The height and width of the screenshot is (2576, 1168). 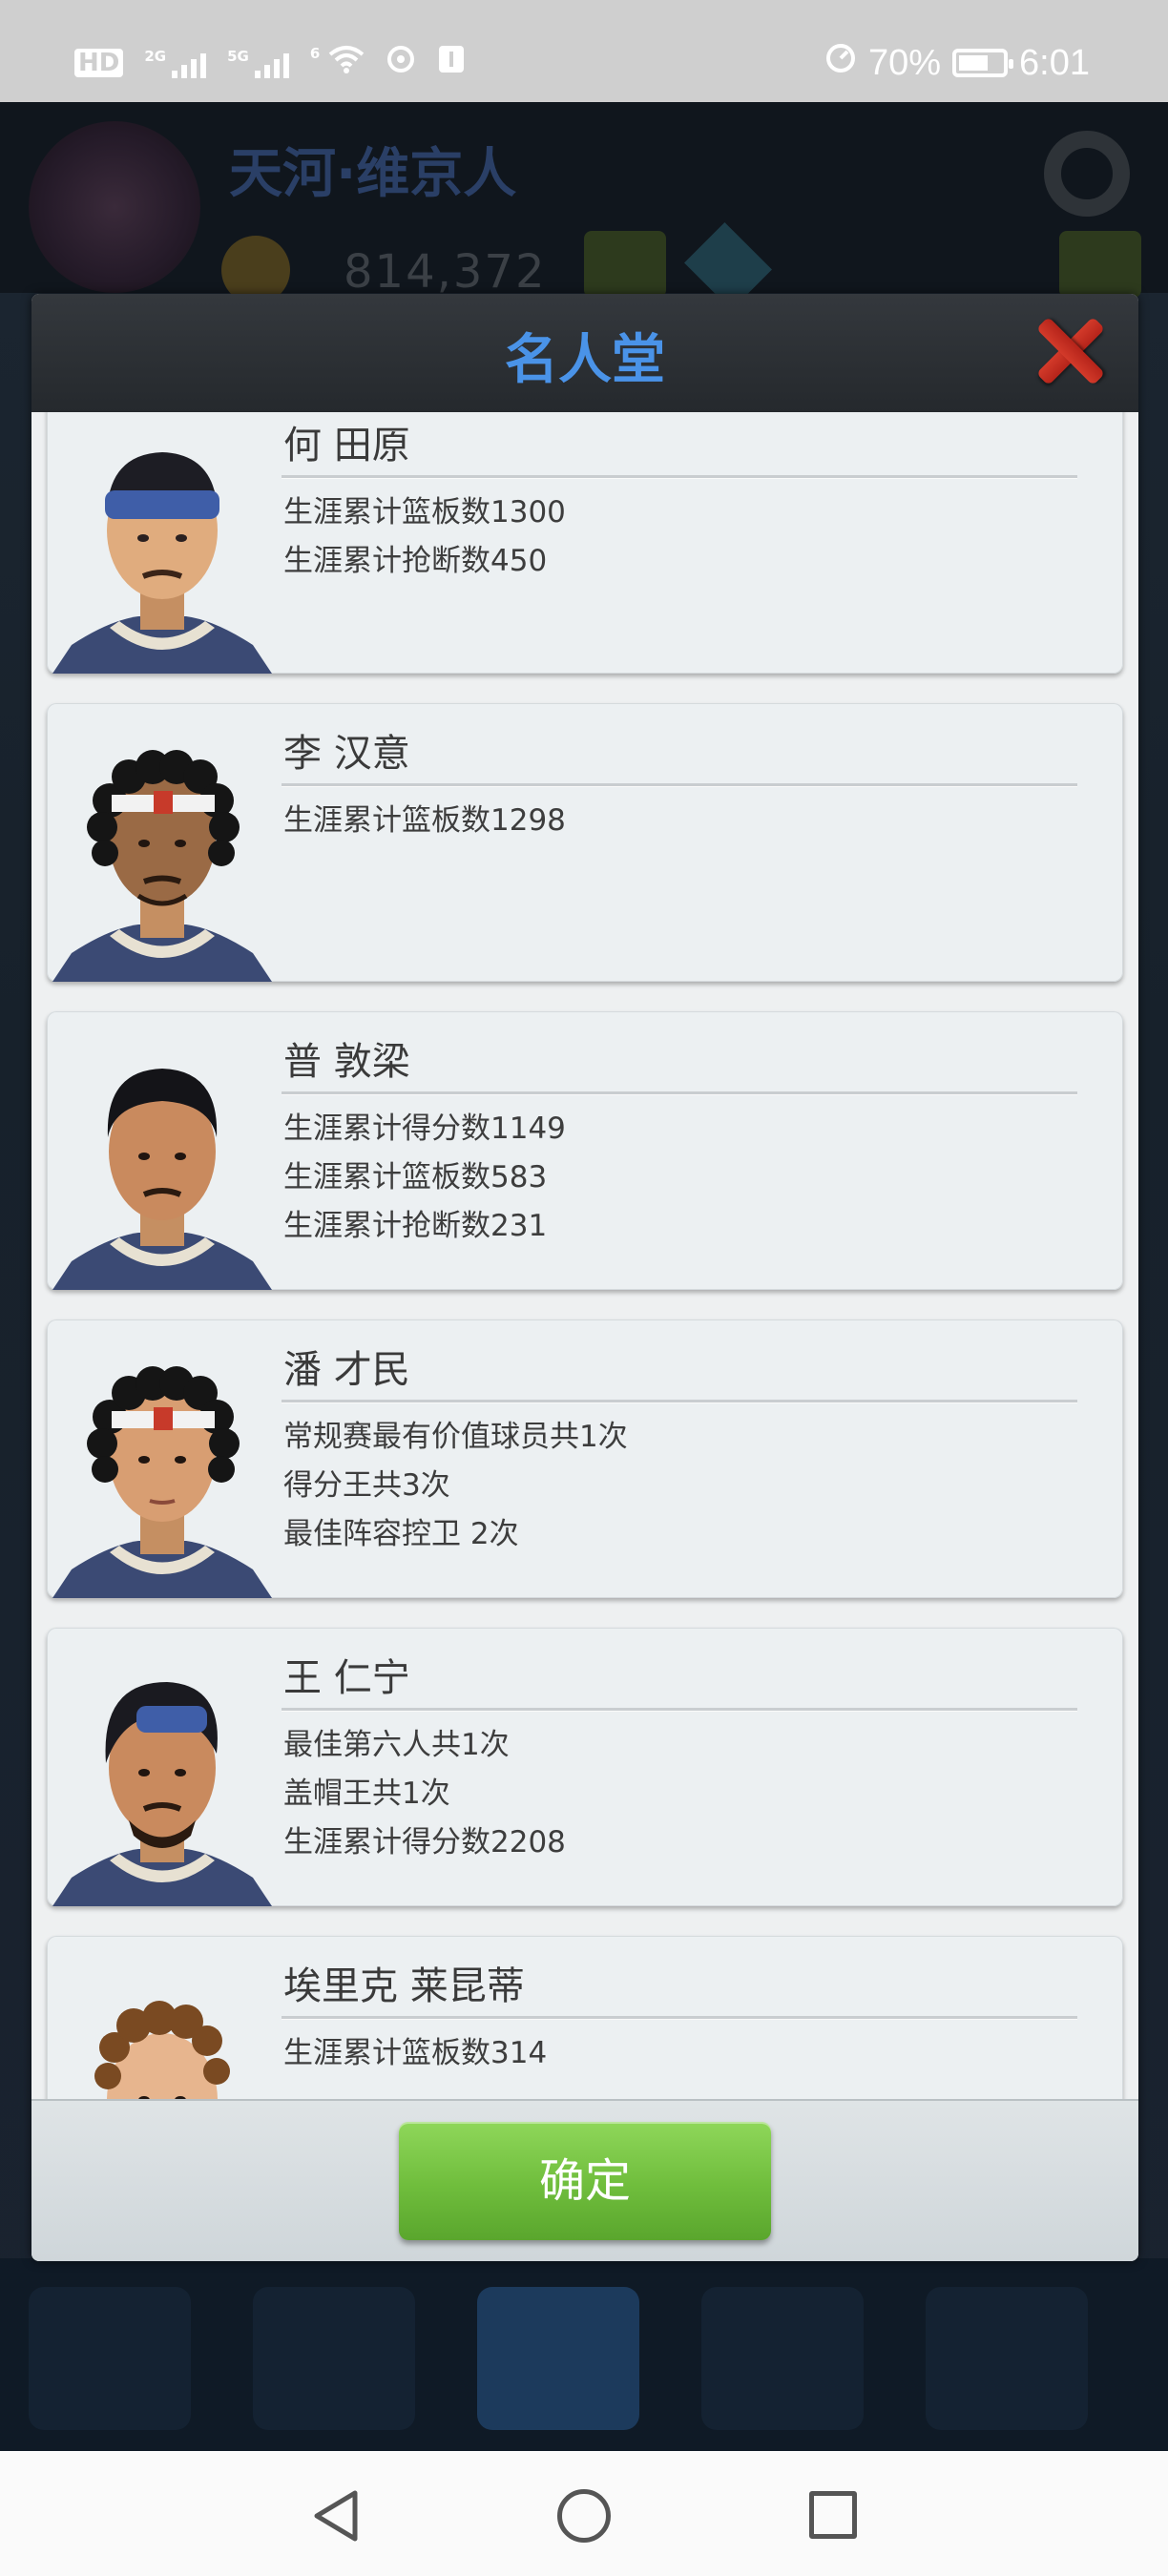 I want to click on navigation-bar, so click(x=584, y=2513).